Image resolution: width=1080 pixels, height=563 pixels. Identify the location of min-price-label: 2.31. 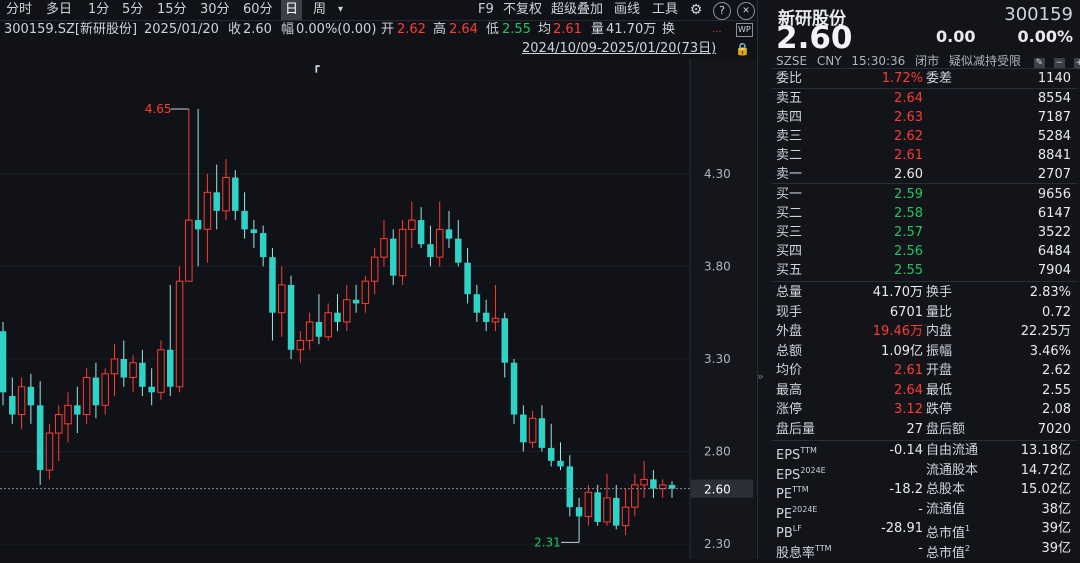
(547, 542).